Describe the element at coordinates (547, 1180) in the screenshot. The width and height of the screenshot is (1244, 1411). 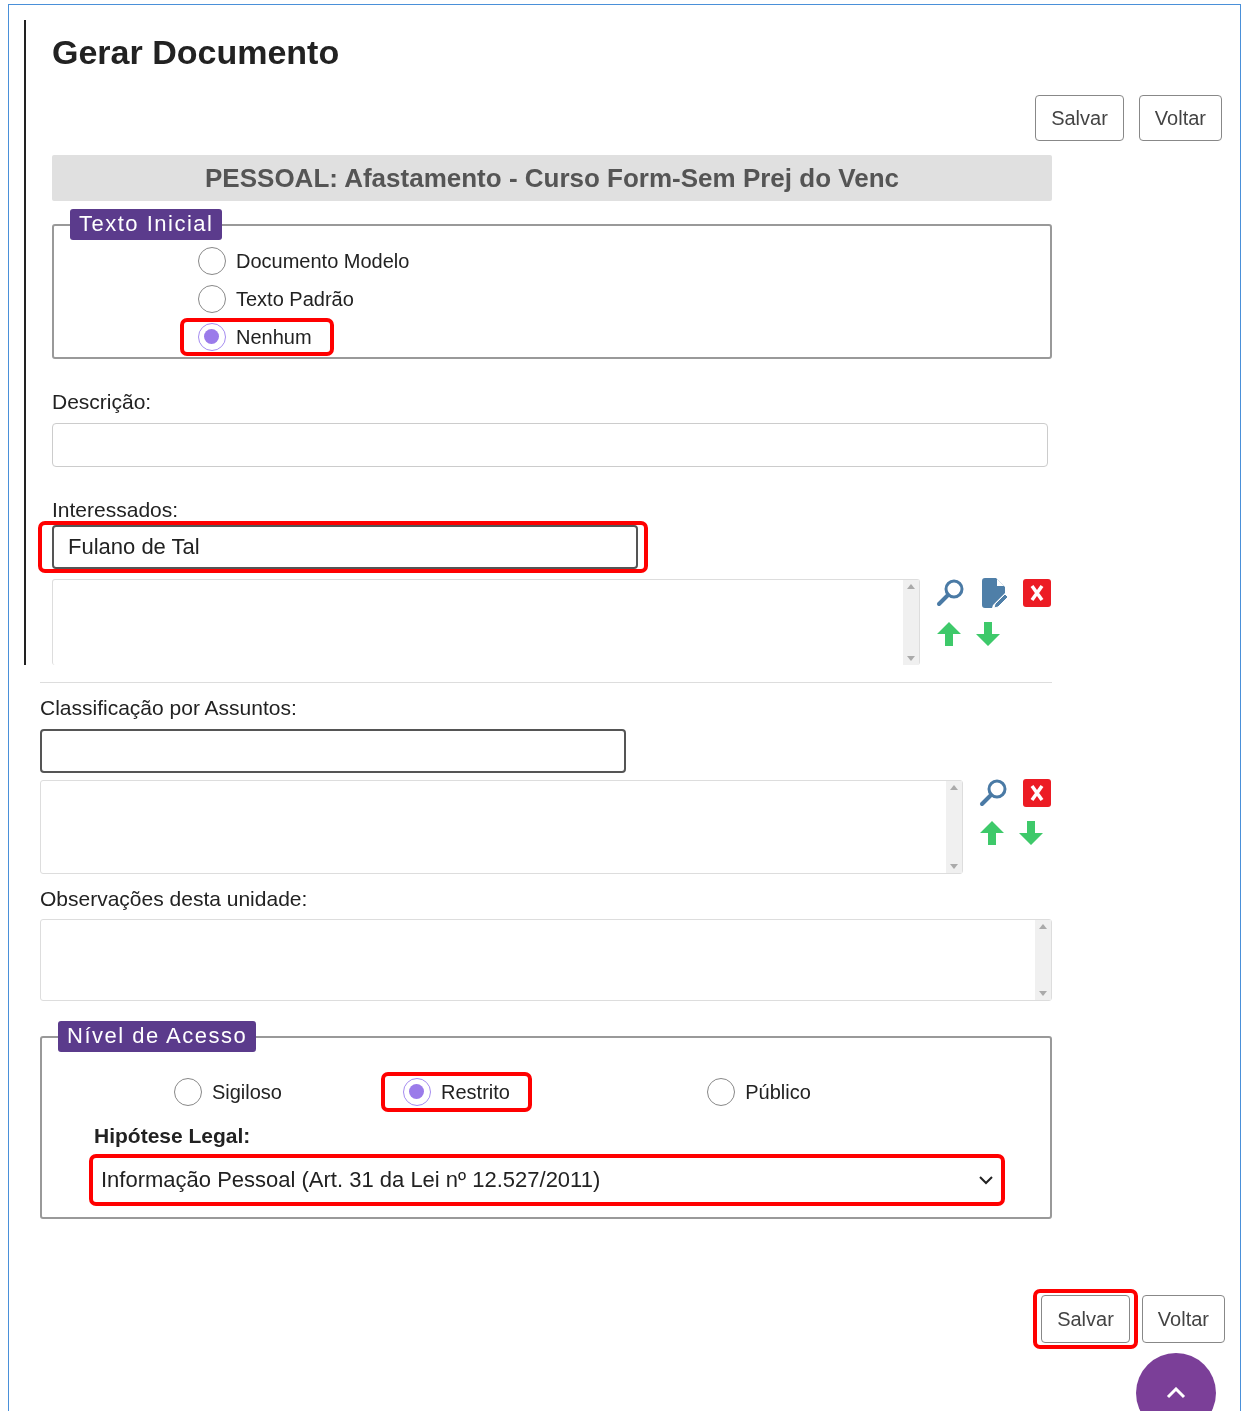
I see `dropdown: Informação Pessoal (Art. 31 da Lei nº 12.527/2011)` at that location.